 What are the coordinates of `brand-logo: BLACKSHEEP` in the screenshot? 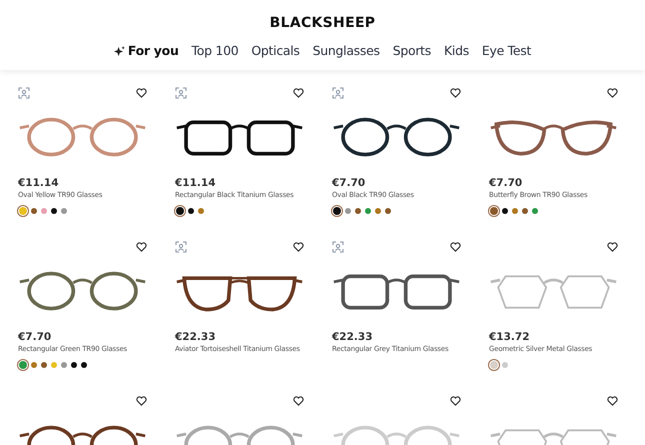 It's located at (322, 17).